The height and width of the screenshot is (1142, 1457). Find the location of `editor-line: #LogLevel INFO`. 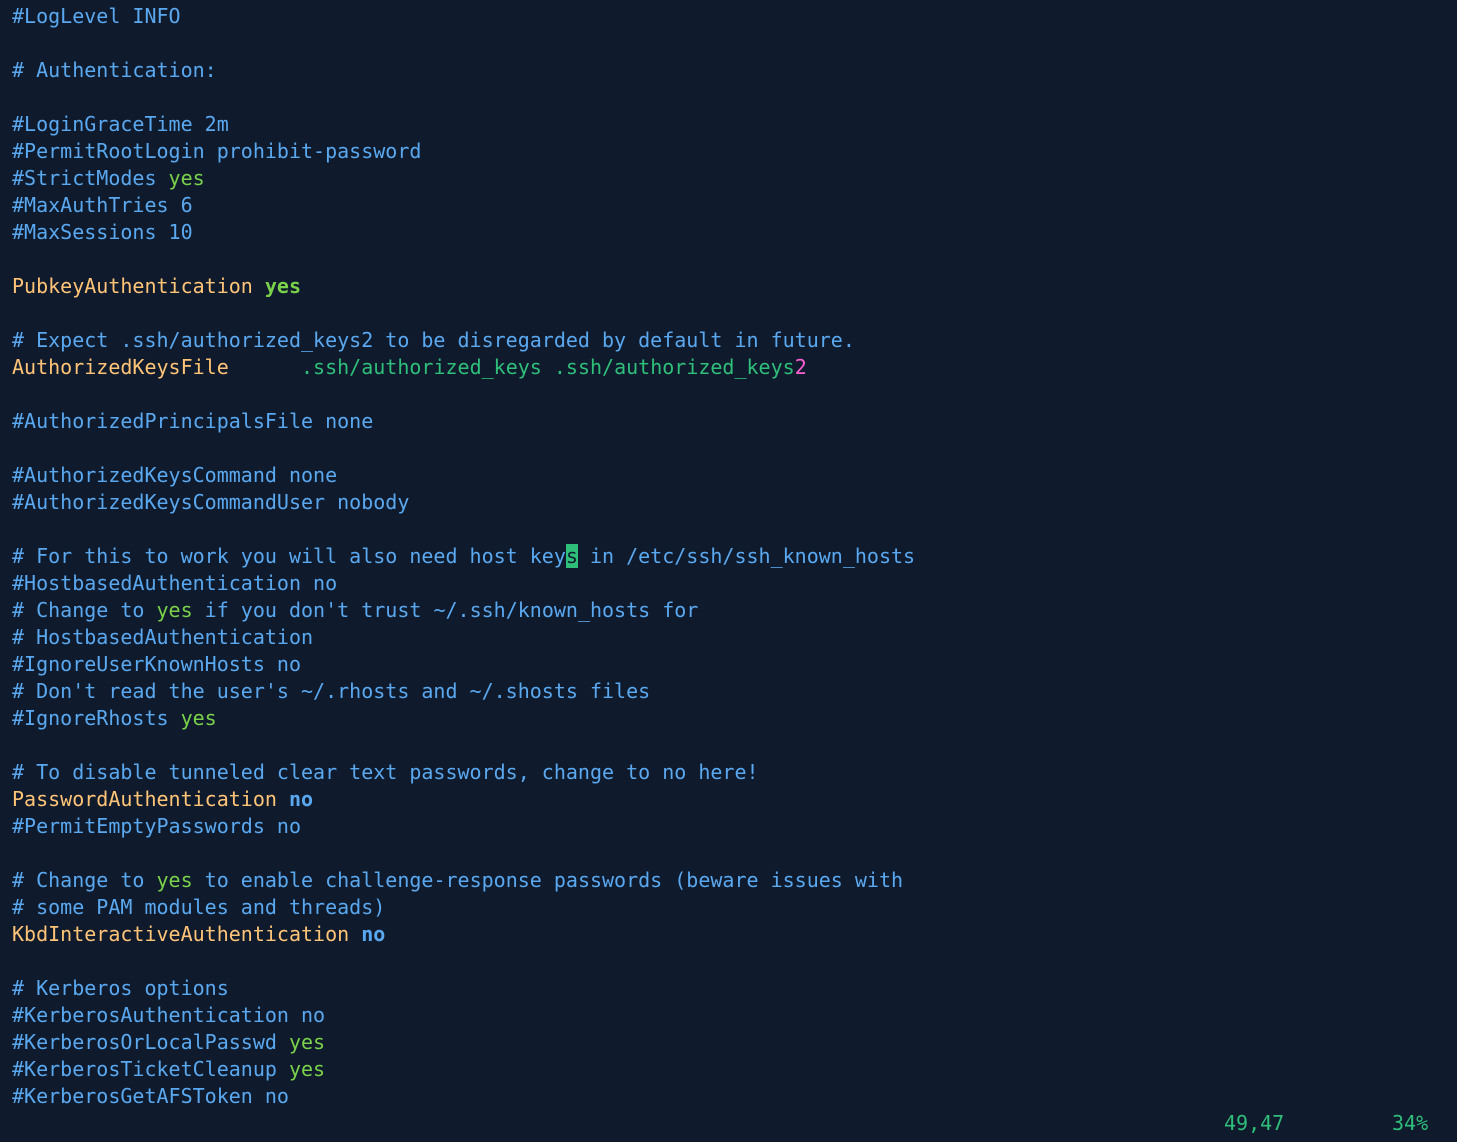

editor-line: #LogLevel INFO is located at coordinates (734, 16).